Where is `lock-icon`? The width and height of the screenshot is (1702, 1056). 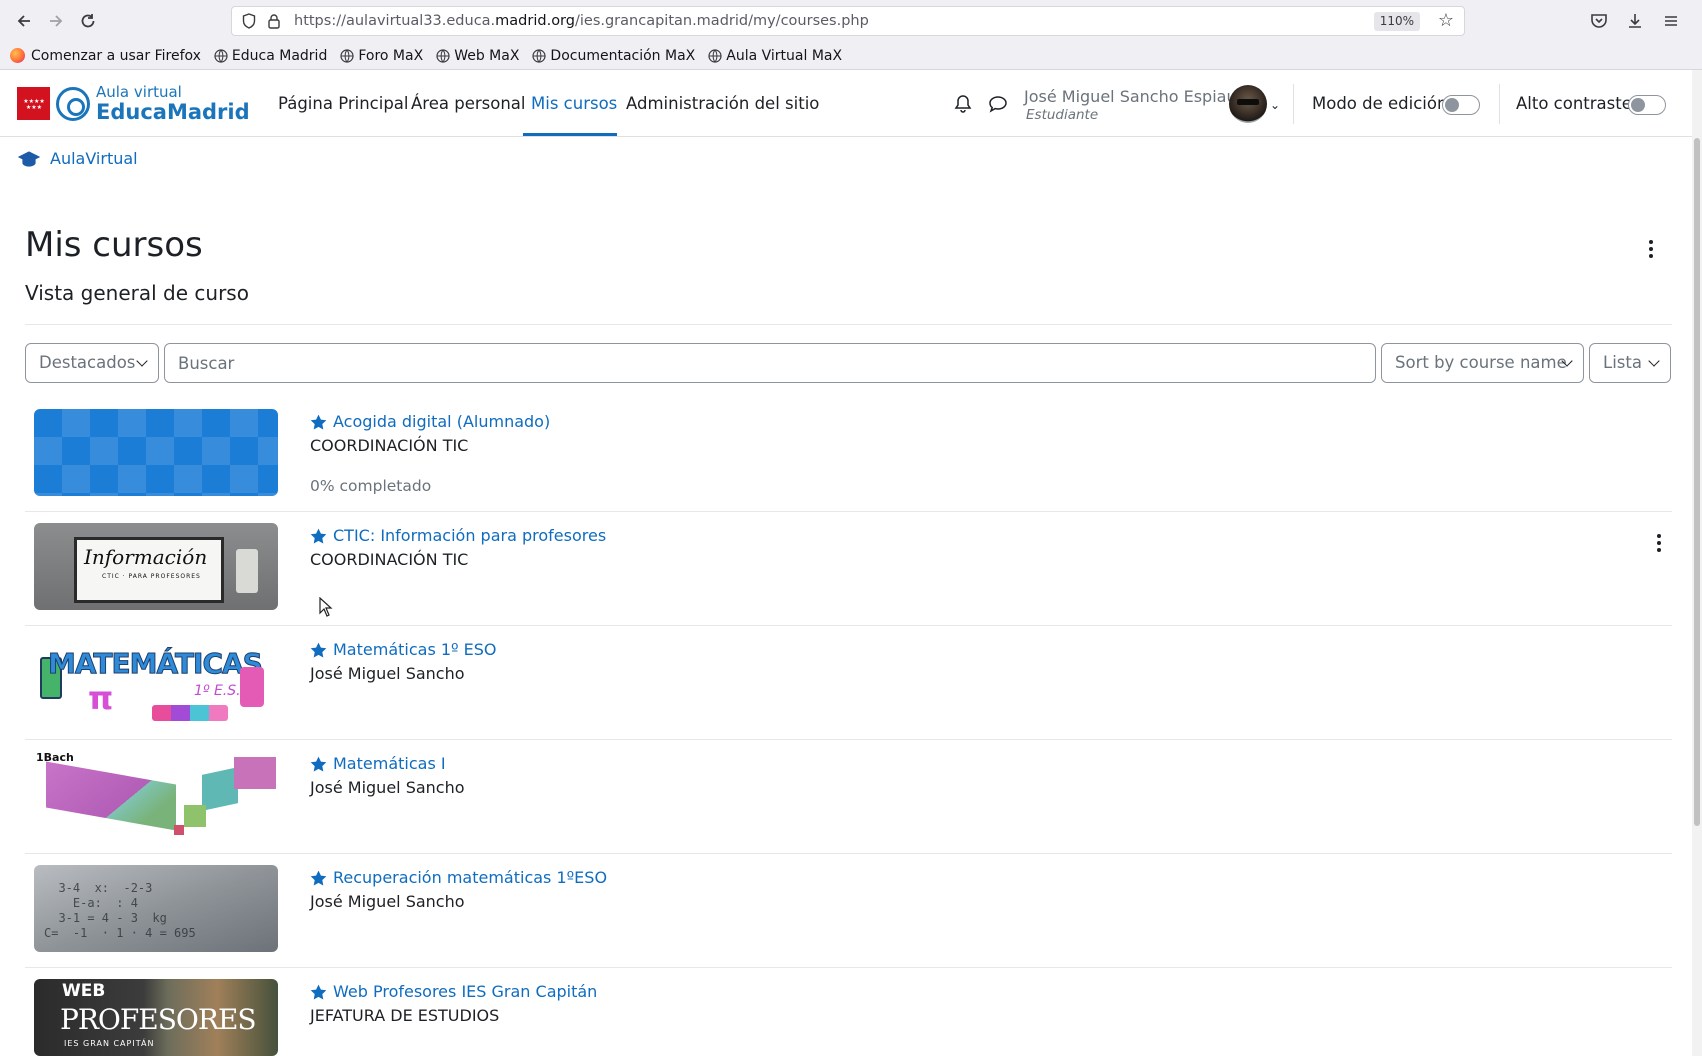 lock-icon is located at coordinates (274, 21).